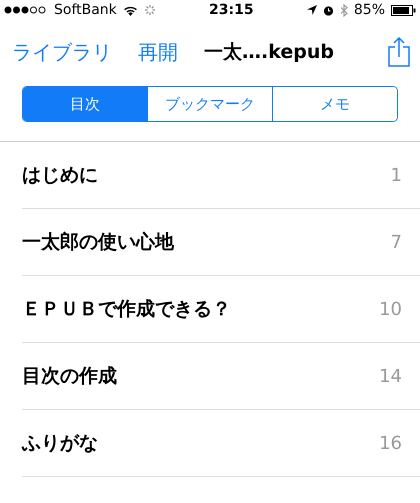 This screenshot has height=503, width=420. What do you see at coordinates (396, 242) in the screenshot?
I see `page-number: 7` at bounding box center [396, 242].